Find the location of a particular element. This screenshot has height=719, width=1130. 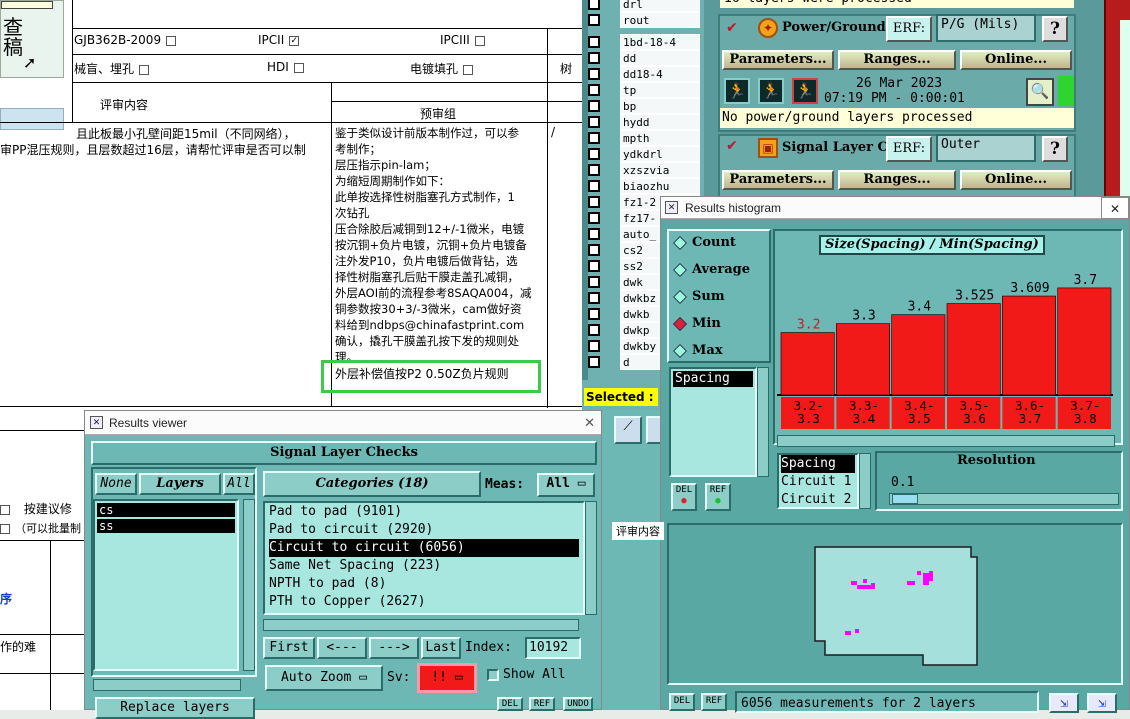

category-item: Circuit to circuit (6056) is located at coordinates (424, 548).